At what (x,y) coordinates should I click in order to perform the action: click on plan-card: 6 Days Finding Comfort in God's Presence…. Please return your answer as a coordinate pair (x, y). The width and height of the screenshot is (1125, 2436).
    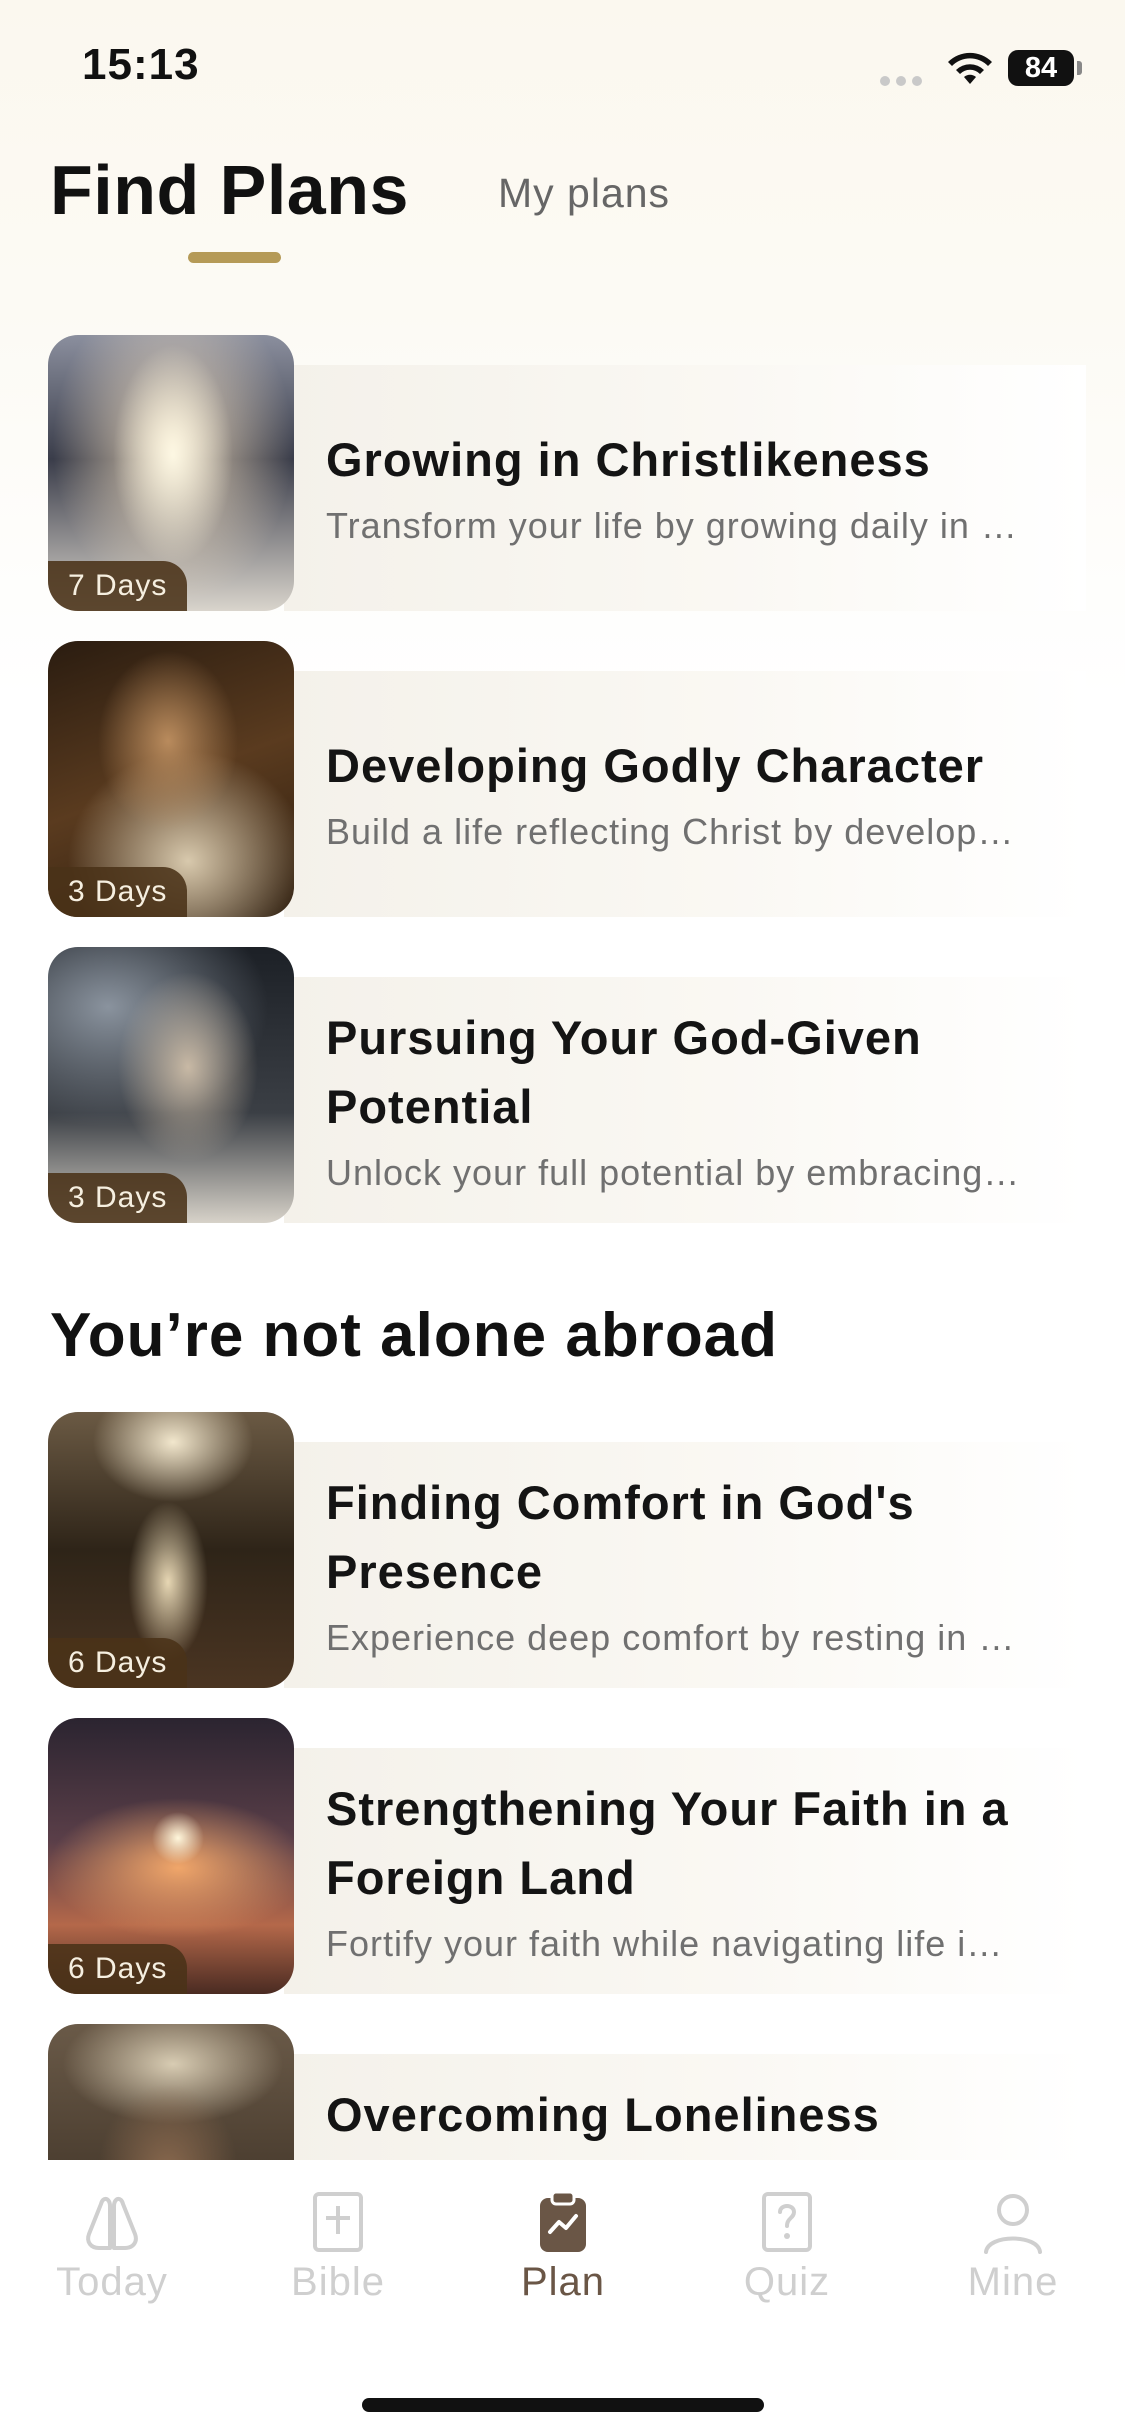
    Looking at the image, I should click on (567, 1550).